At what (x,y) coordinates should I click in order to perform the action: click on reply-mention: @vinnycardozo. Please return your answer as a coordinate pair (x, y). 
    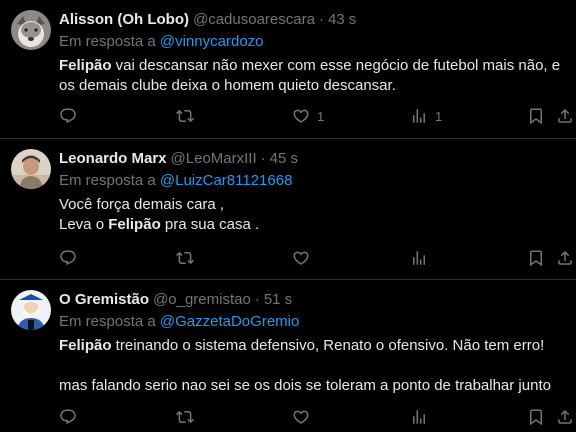
    Looking at the image, I should click on (212, 41).